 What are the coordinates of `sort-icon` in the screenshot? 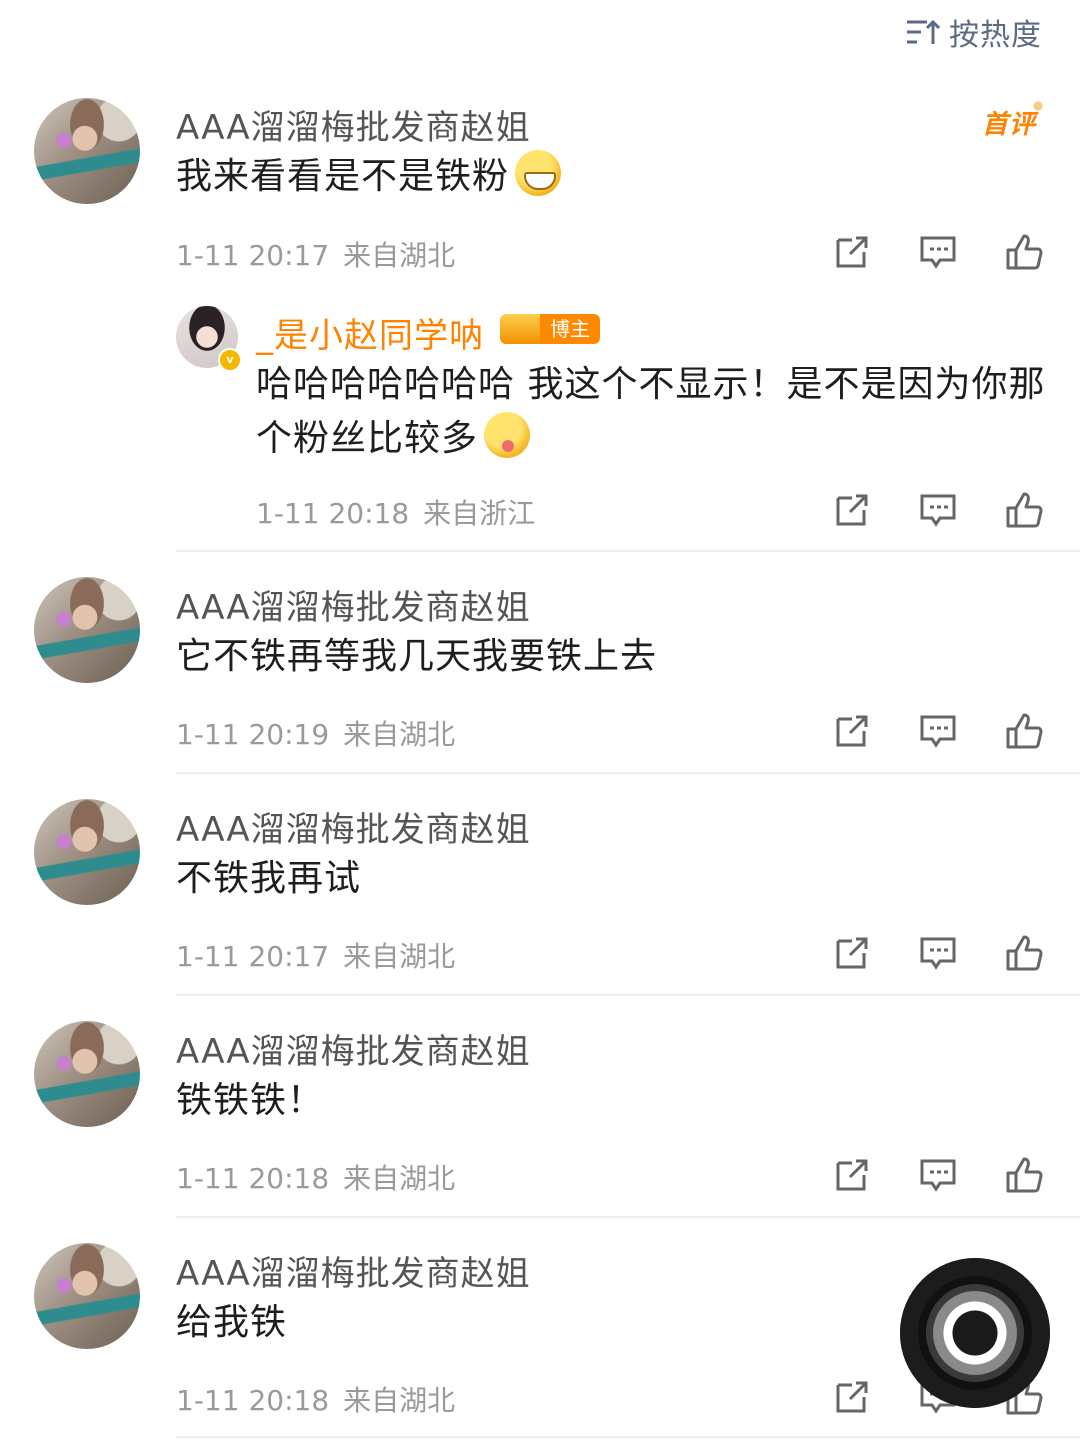 It's located at (924, 31).